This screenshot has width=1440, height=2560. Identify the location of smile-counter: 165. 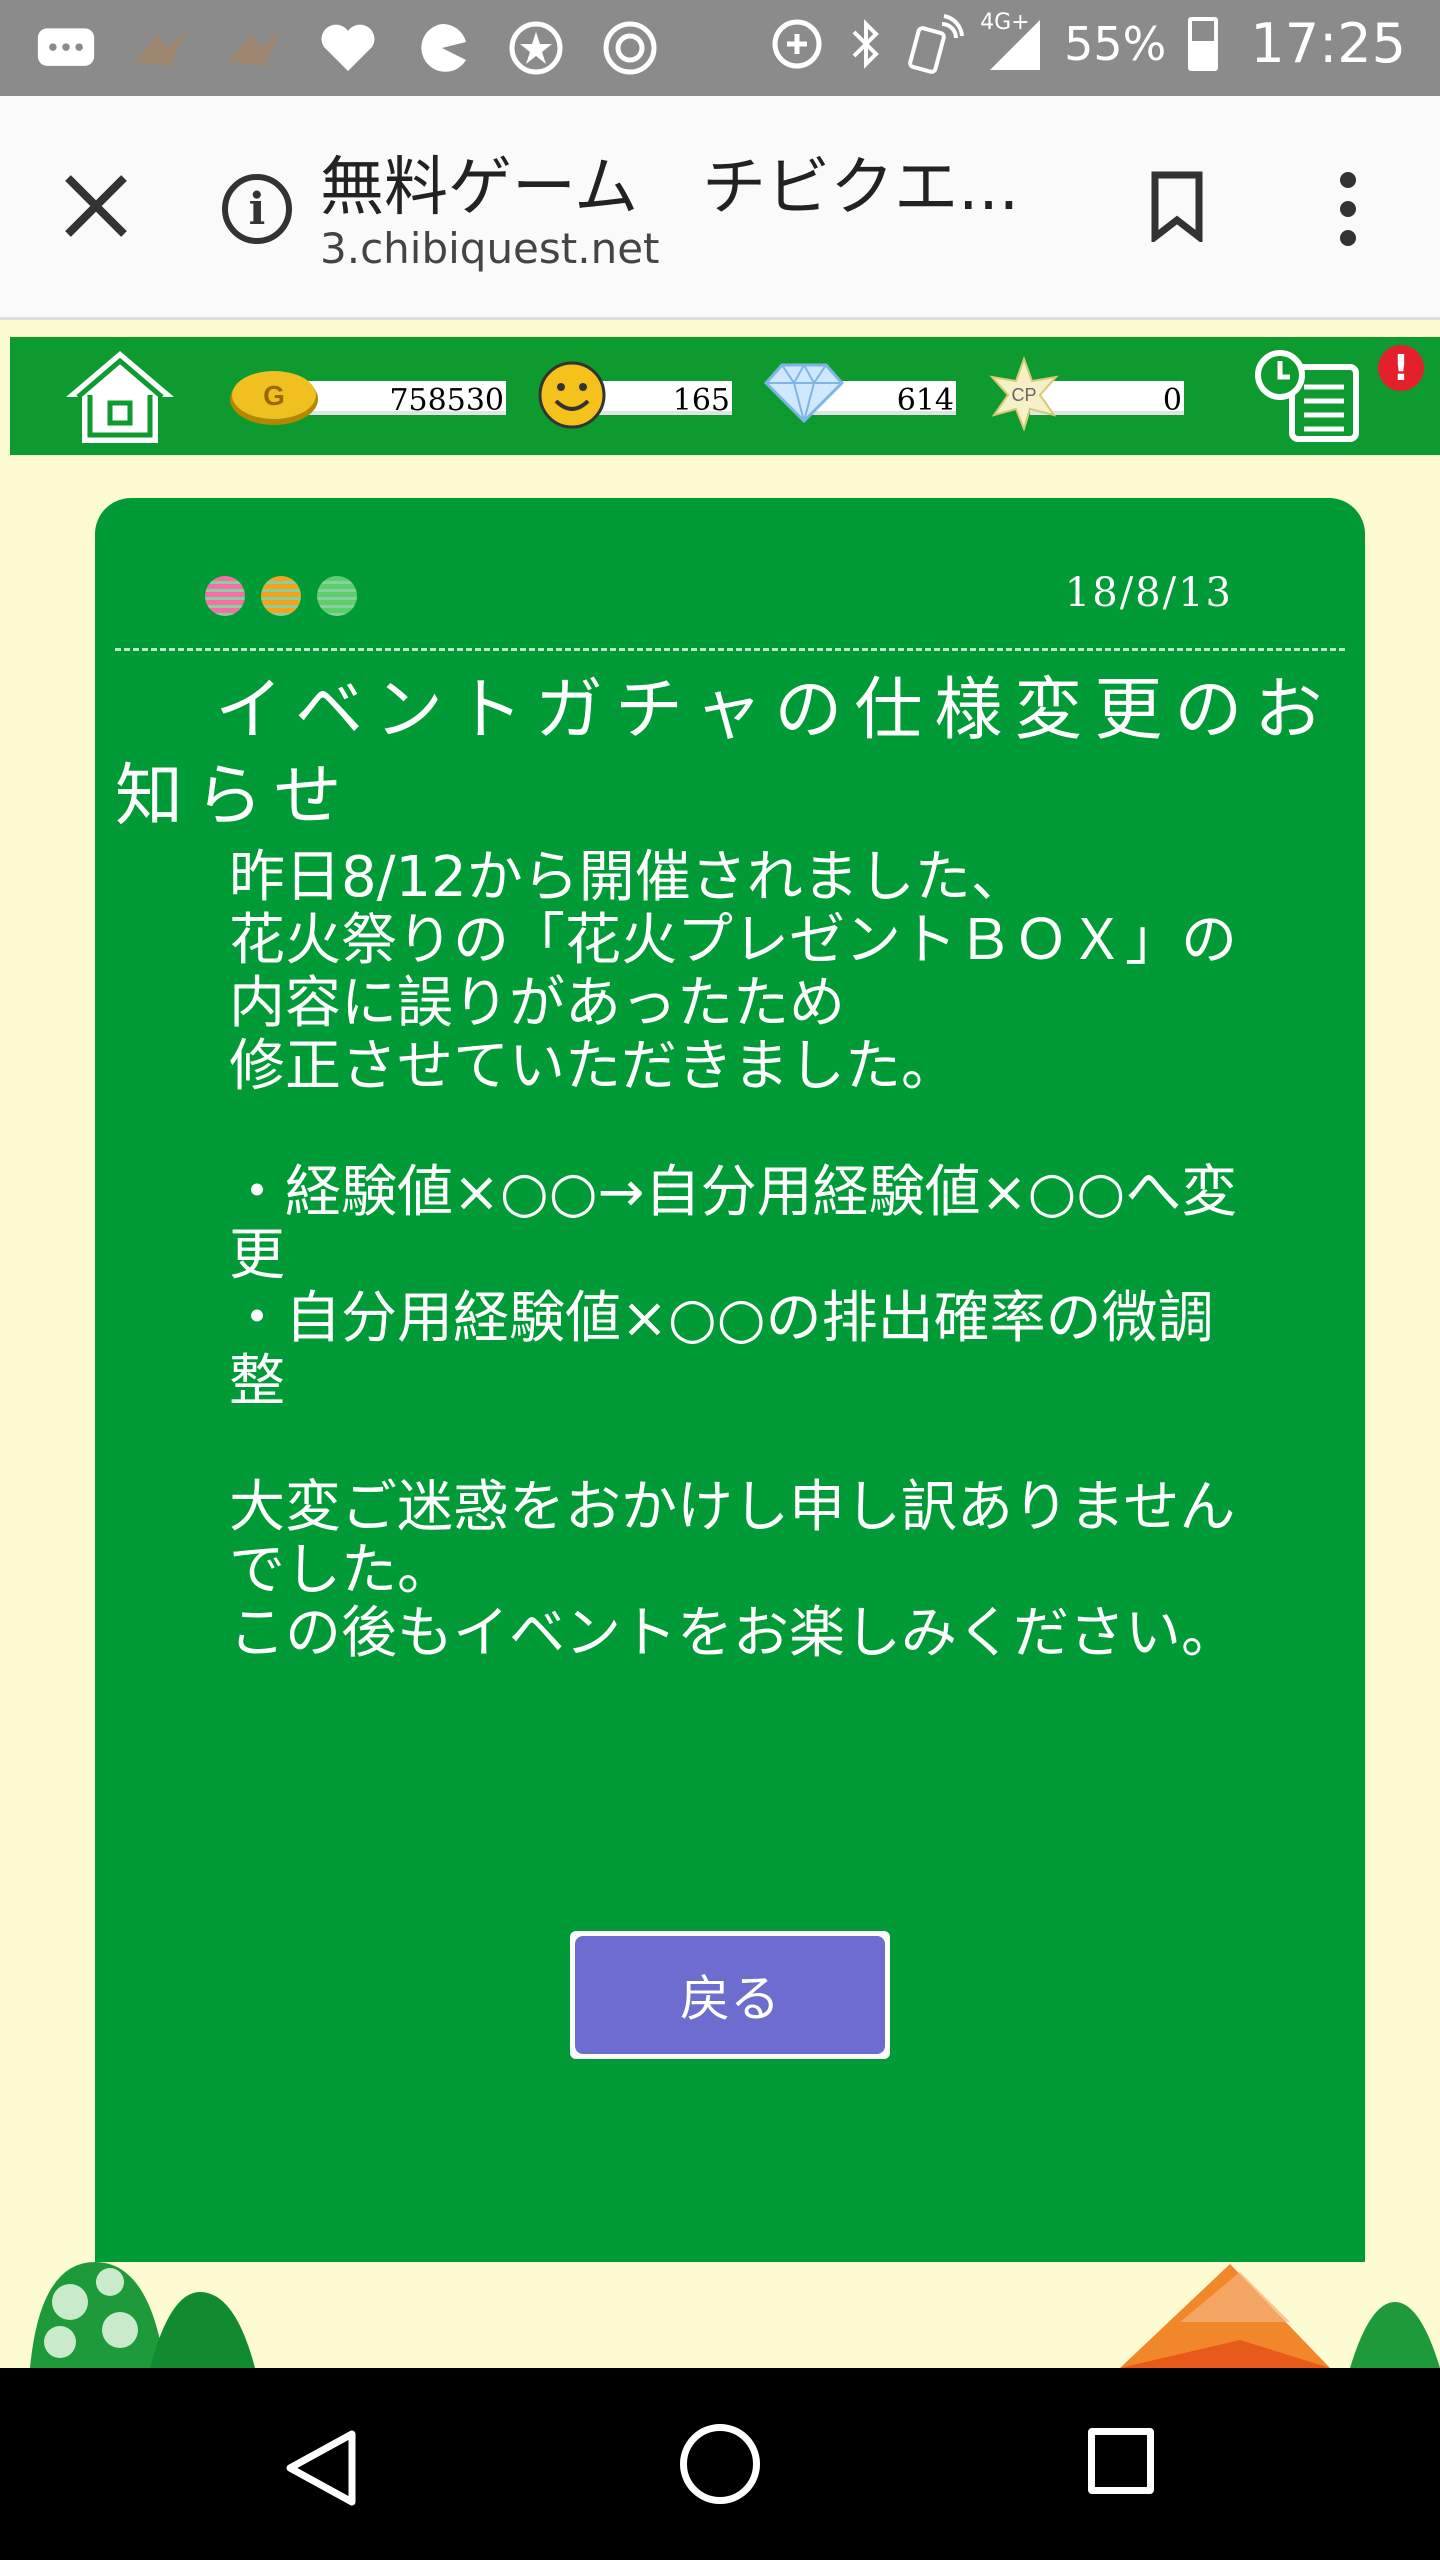
(636, 395).